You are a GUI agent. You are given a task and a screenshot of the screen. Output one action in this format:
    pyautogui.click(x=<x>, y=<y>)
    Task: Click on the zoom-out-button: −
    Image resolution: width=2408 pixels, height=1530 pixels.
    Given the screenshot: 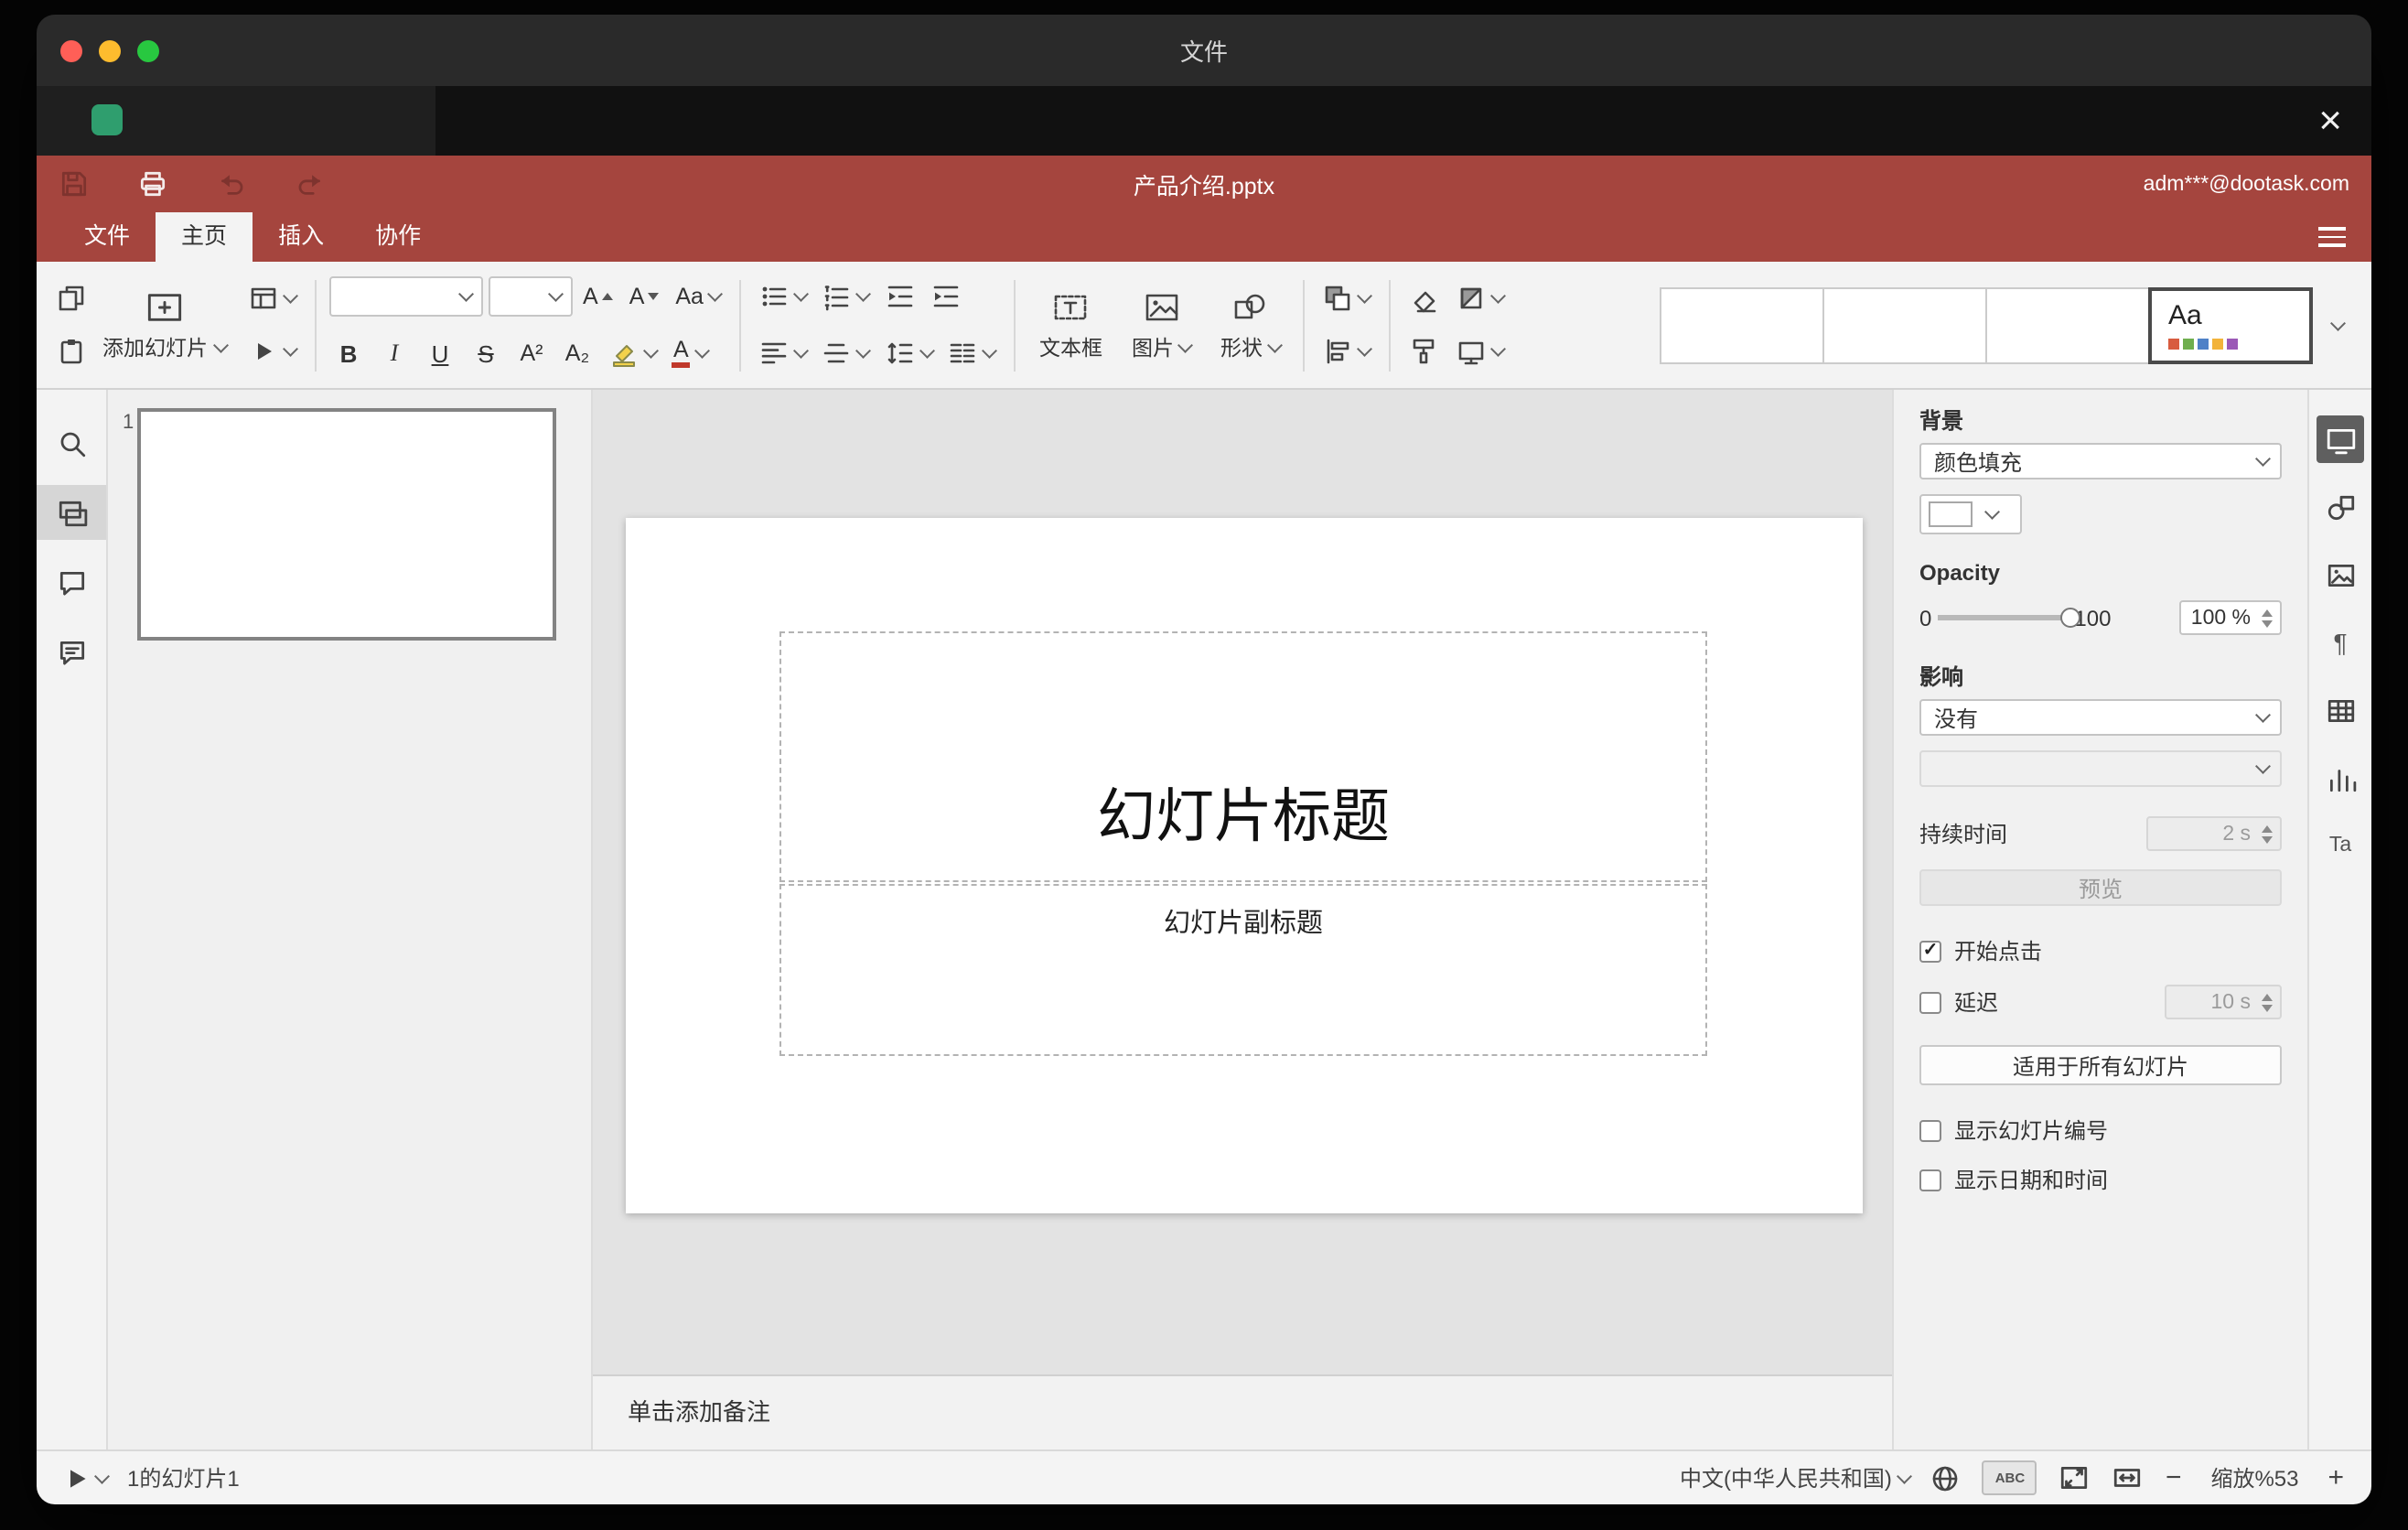 What is the action you would take?
    pyautogui.click(x=2174, y=1478)
    